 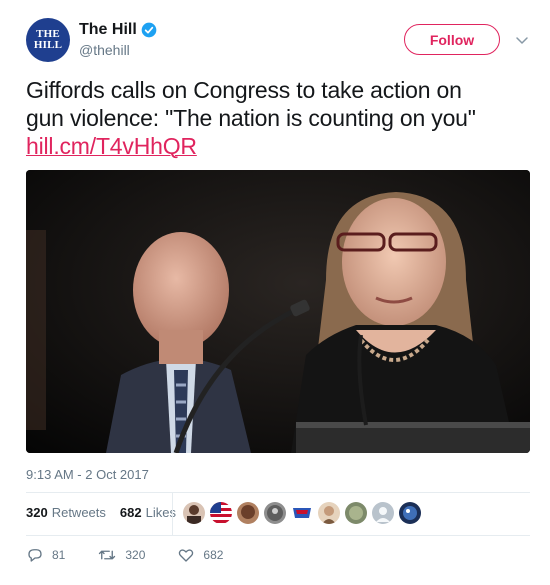 I want to click on verified-badge-icon, so click(x=149, y=30).